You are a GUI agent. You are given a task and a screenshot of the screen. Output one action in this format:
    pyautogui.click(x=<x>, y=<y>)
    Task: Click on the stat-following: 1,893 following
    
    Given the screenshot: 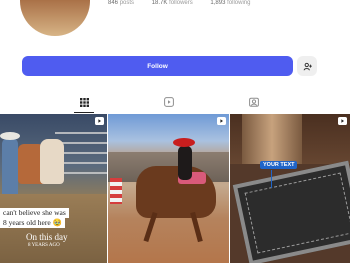 What is the action you would take?
    pyautogui.click(x=234, y=3)
    